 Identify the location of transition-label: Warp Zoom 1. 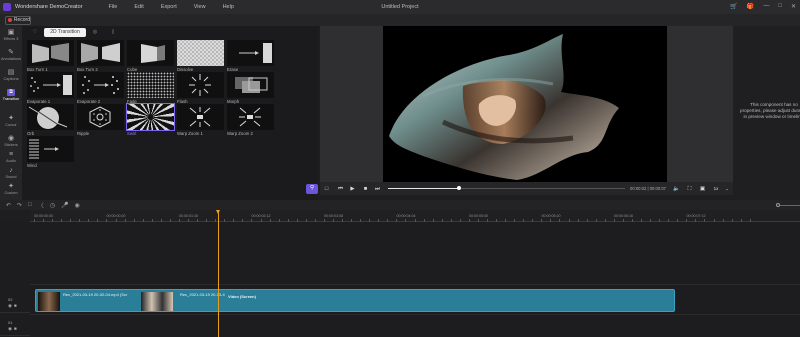
(190, 133).